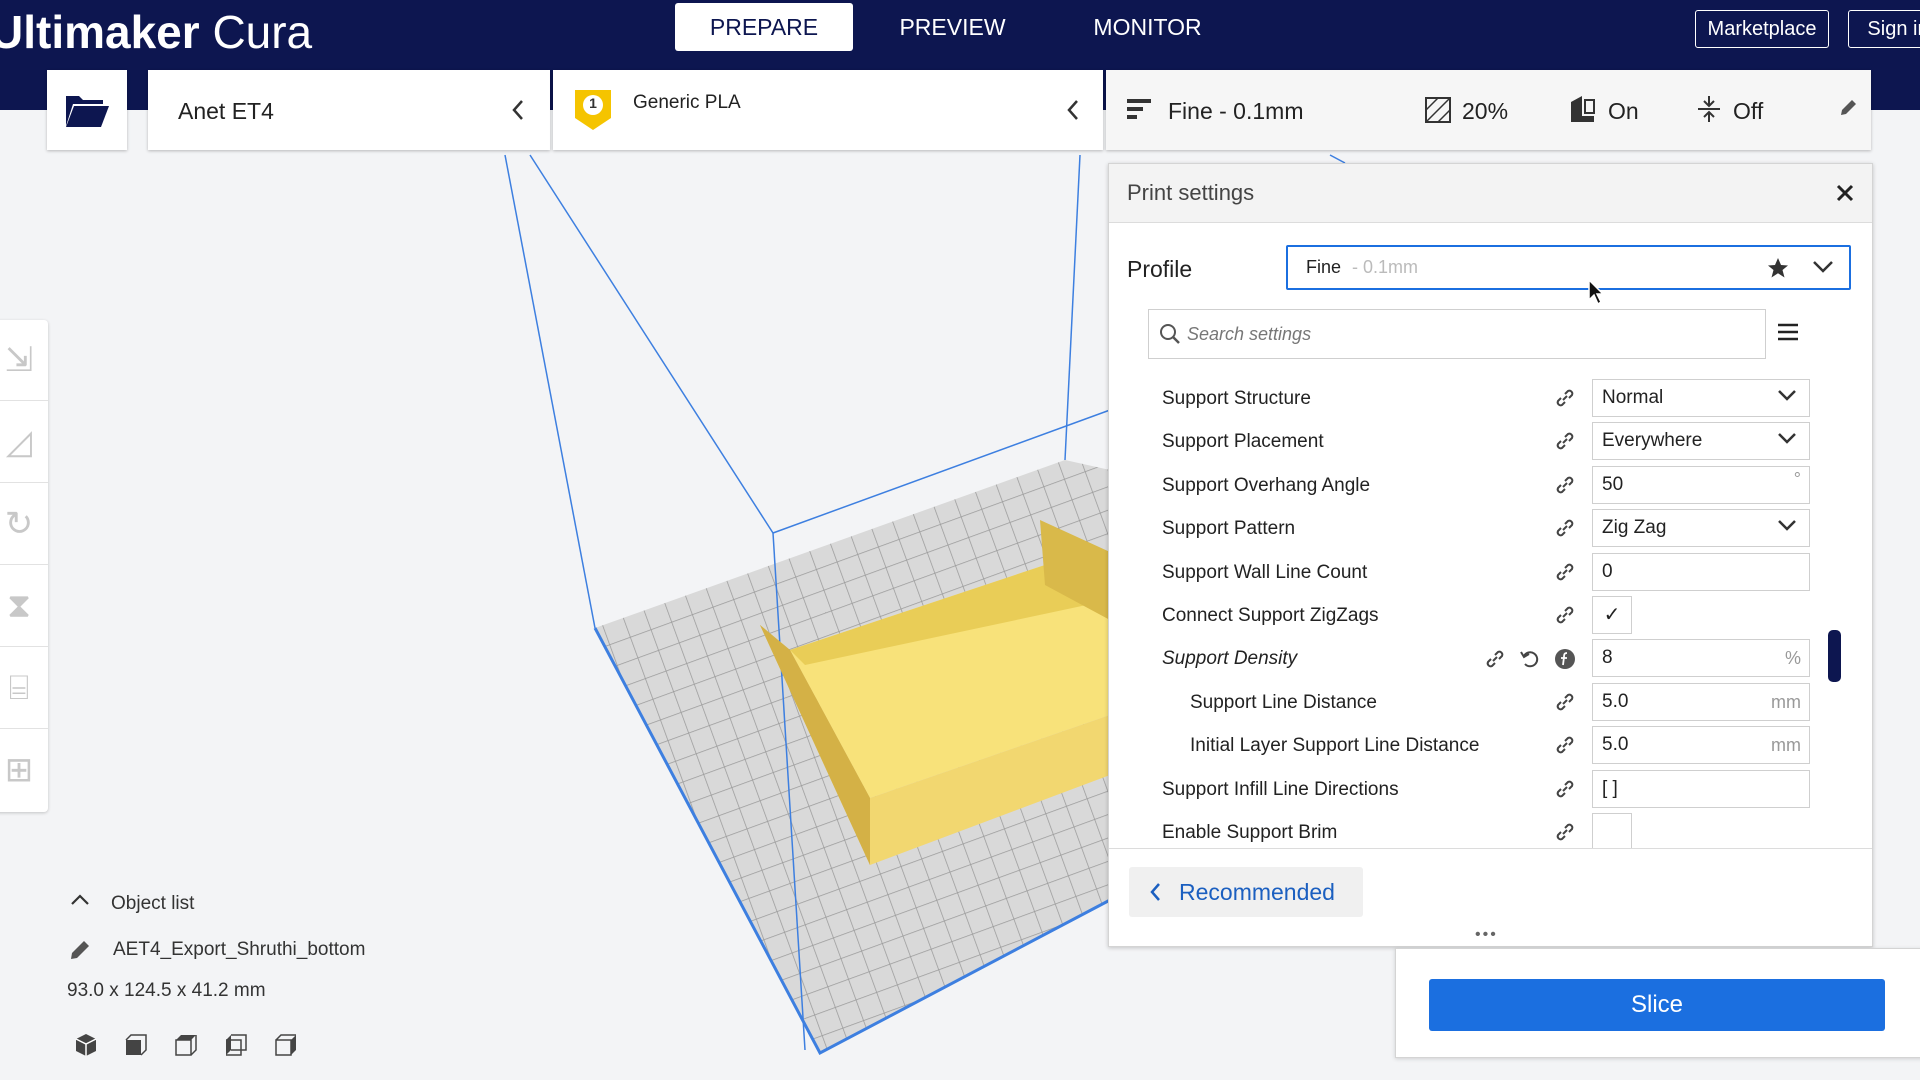  I want to click on quality-icon, so click(1139, 109).